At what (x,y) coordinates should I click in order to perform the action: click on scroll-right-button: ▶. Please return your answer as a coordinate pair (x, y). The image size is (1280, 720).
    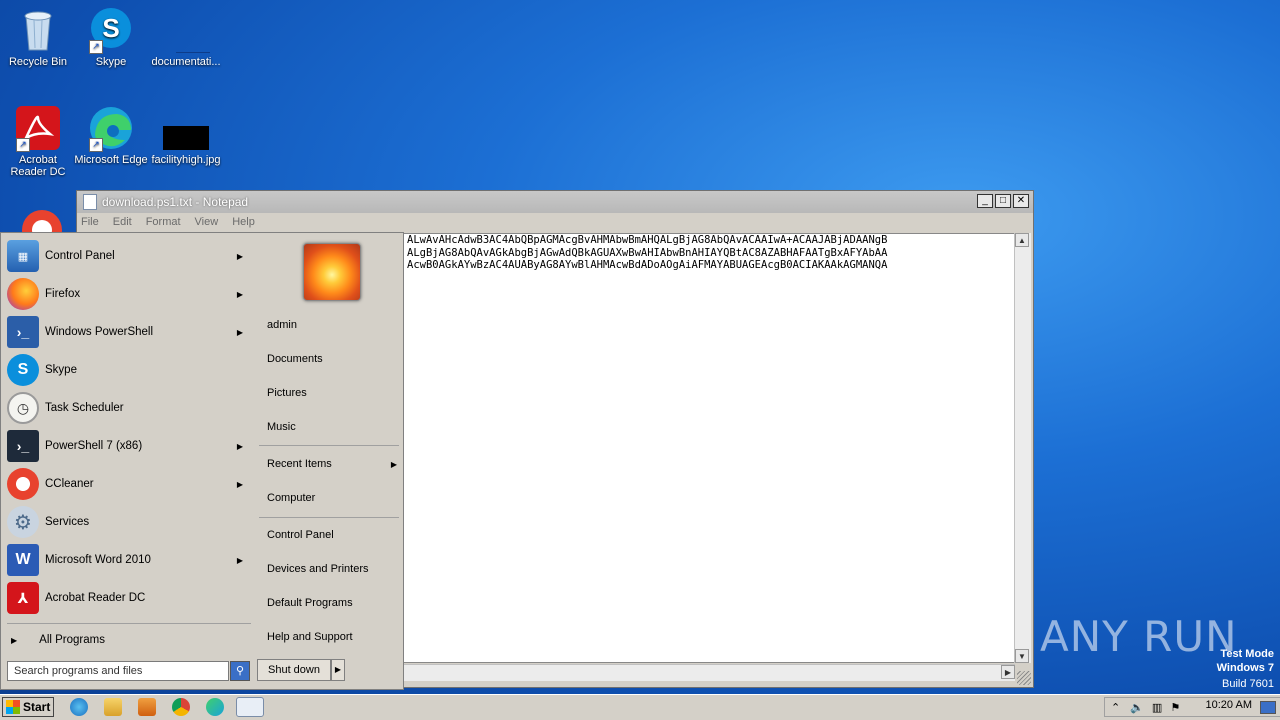
    Looking at the image, I should click on (1008, 672).